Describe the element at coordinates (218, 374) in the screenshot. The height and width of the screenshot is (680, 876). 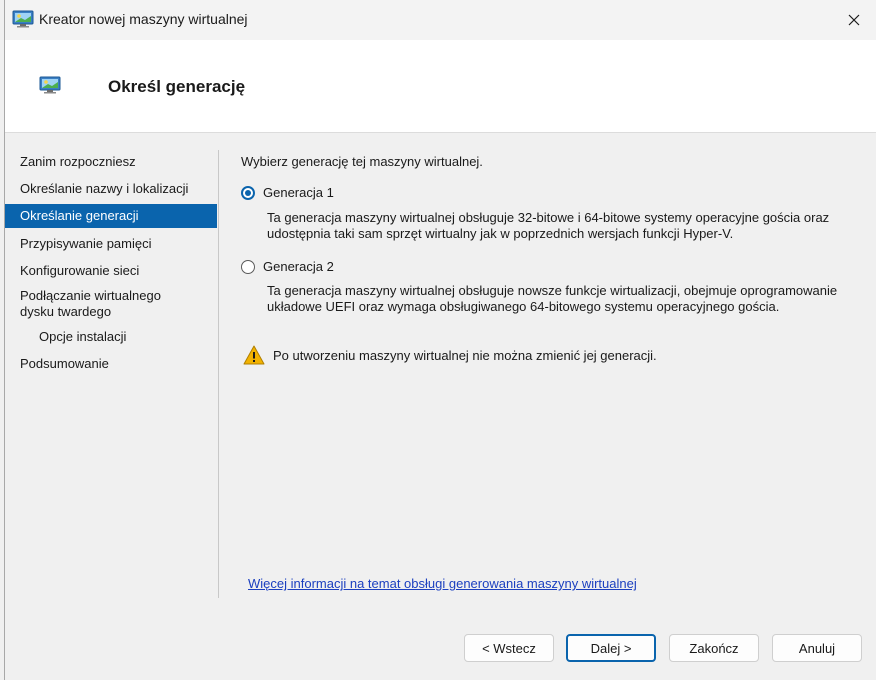
I see `nav-divider` at that location.